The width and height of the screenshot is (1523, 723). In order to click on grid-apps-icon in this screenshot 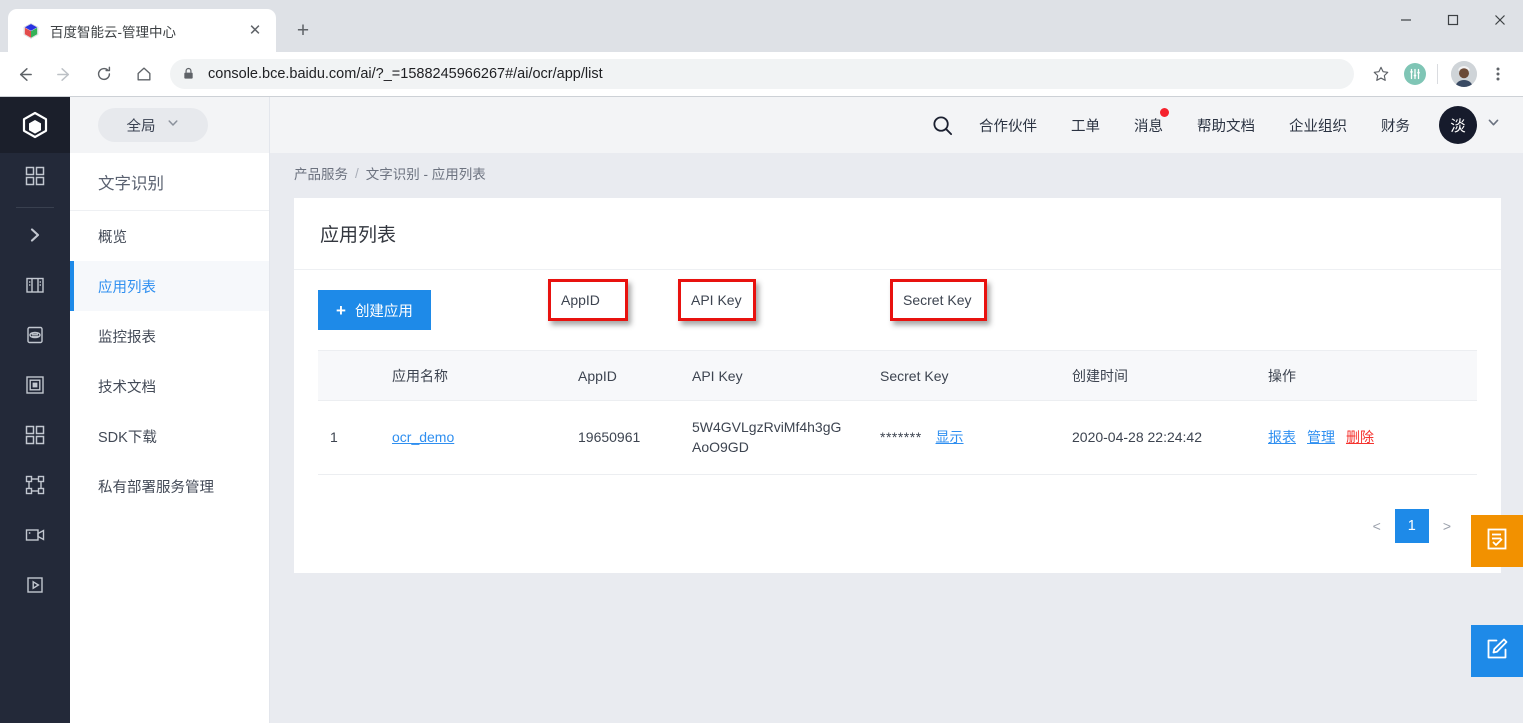, I will do `click(35, 437)`.